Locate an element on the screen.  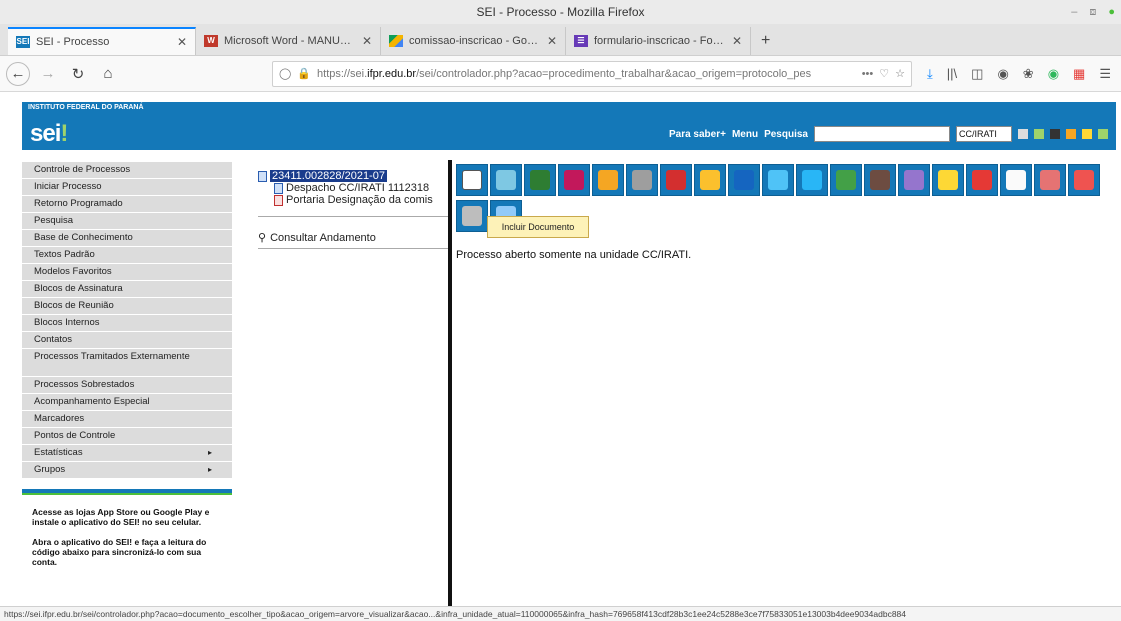
acompanhamento-button is located at coordinates (574, 180).